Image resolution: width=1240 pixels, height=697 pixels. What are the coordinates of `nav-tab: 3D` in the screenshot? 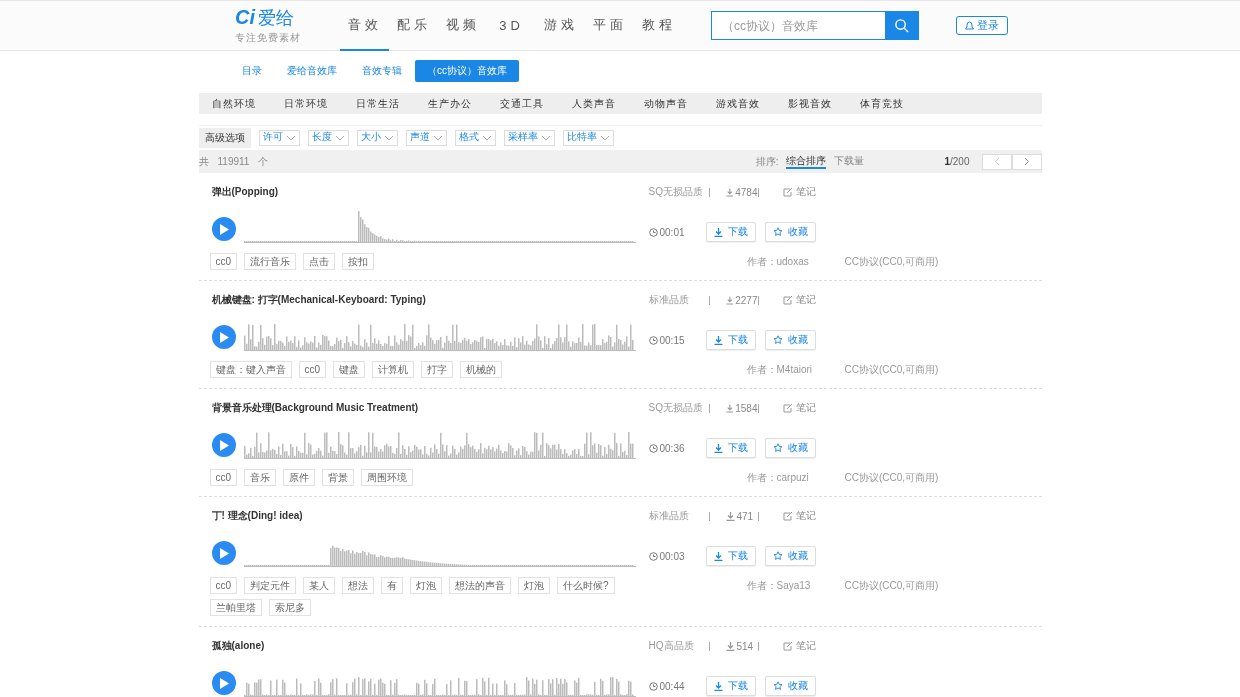 It's located at (511, 26).